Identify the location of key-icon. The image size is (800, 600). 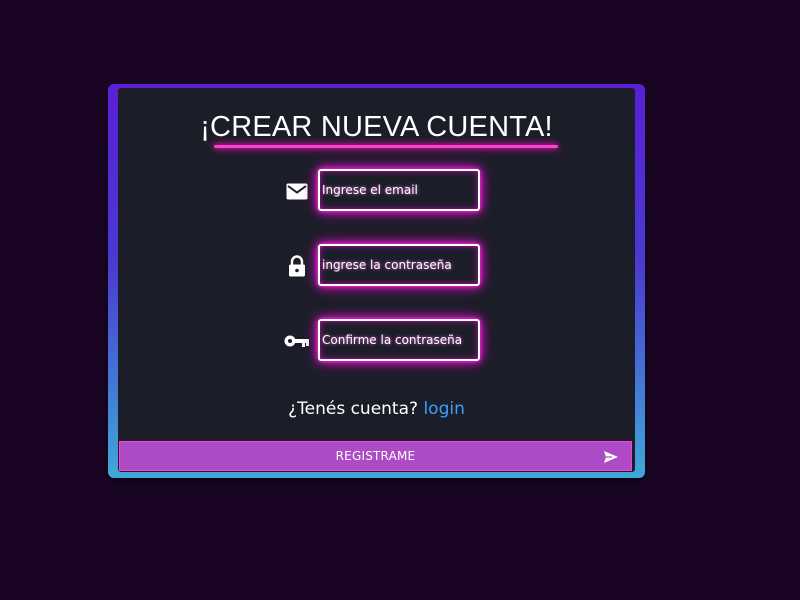
(297, 341).